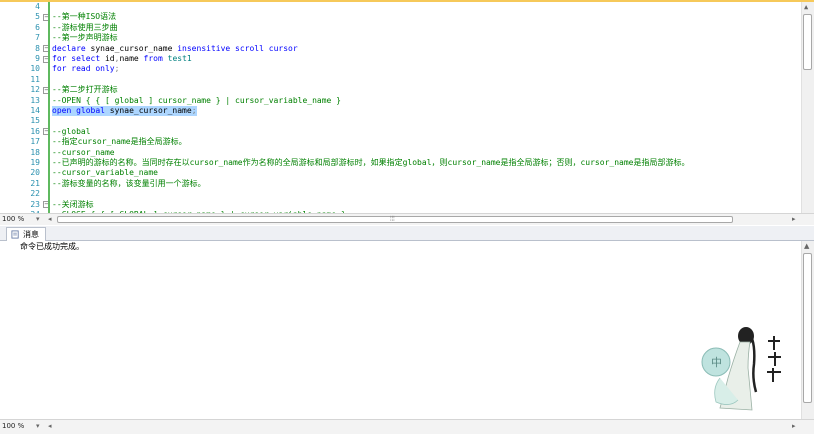 This screenshot has width=814, height=434. I want to click on messages-vertical-scrollbar: ▲, so click(807, 330).